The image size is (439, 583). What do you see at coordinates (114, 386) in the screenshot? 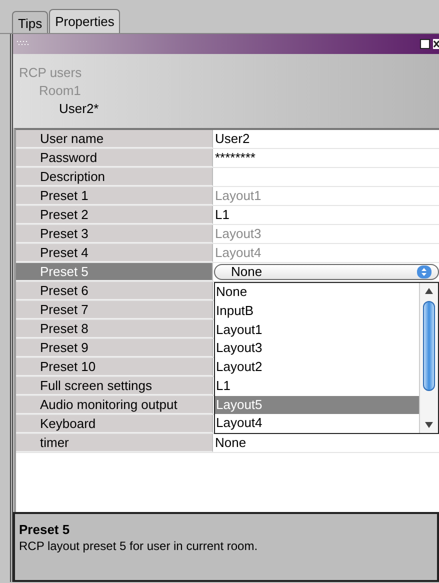
I see `property-name: Full screen settings` at bounding box center [114, 386].